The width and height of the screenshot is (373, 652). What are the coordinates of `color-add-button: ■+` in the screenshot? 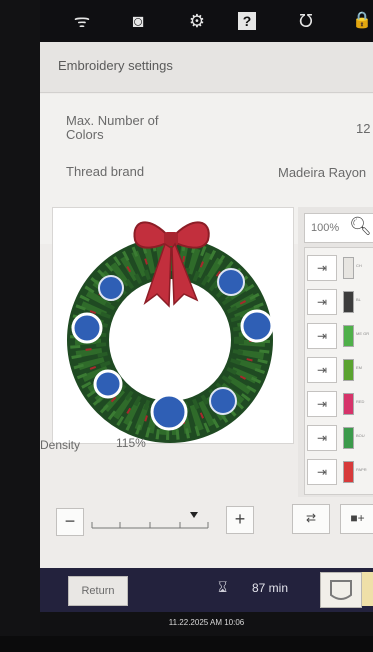 It's located at (356, 519).